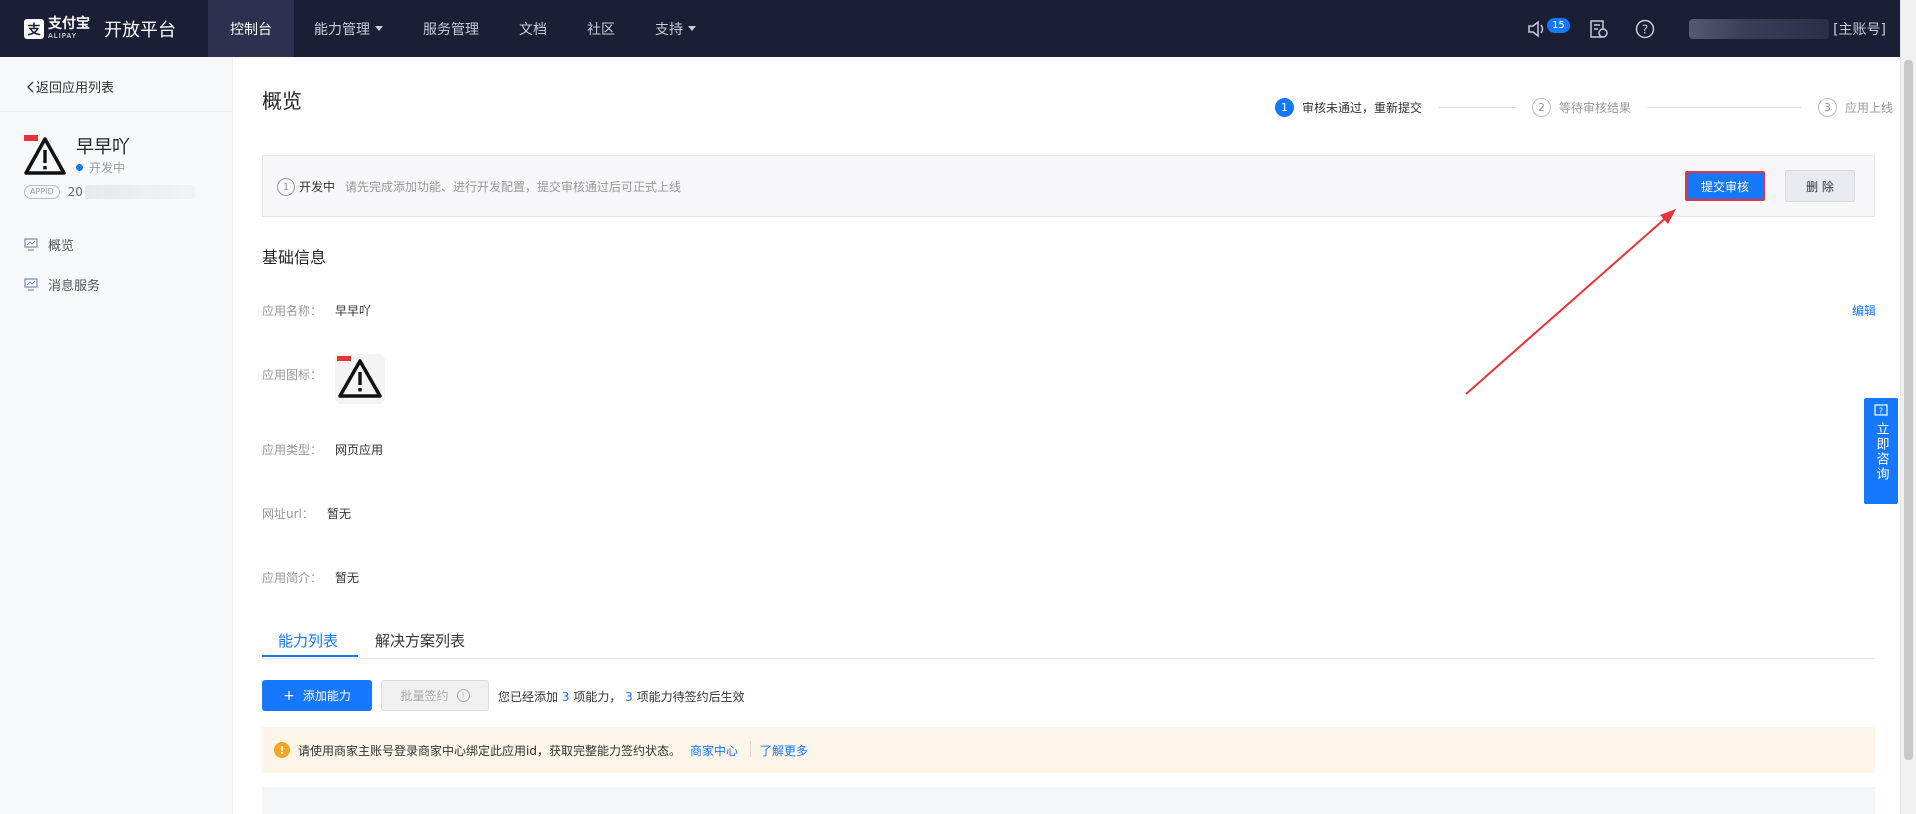  Describe the element at coordinates (597, 697) in the screenshot. I see `summary-text: 项能力，` at that location.